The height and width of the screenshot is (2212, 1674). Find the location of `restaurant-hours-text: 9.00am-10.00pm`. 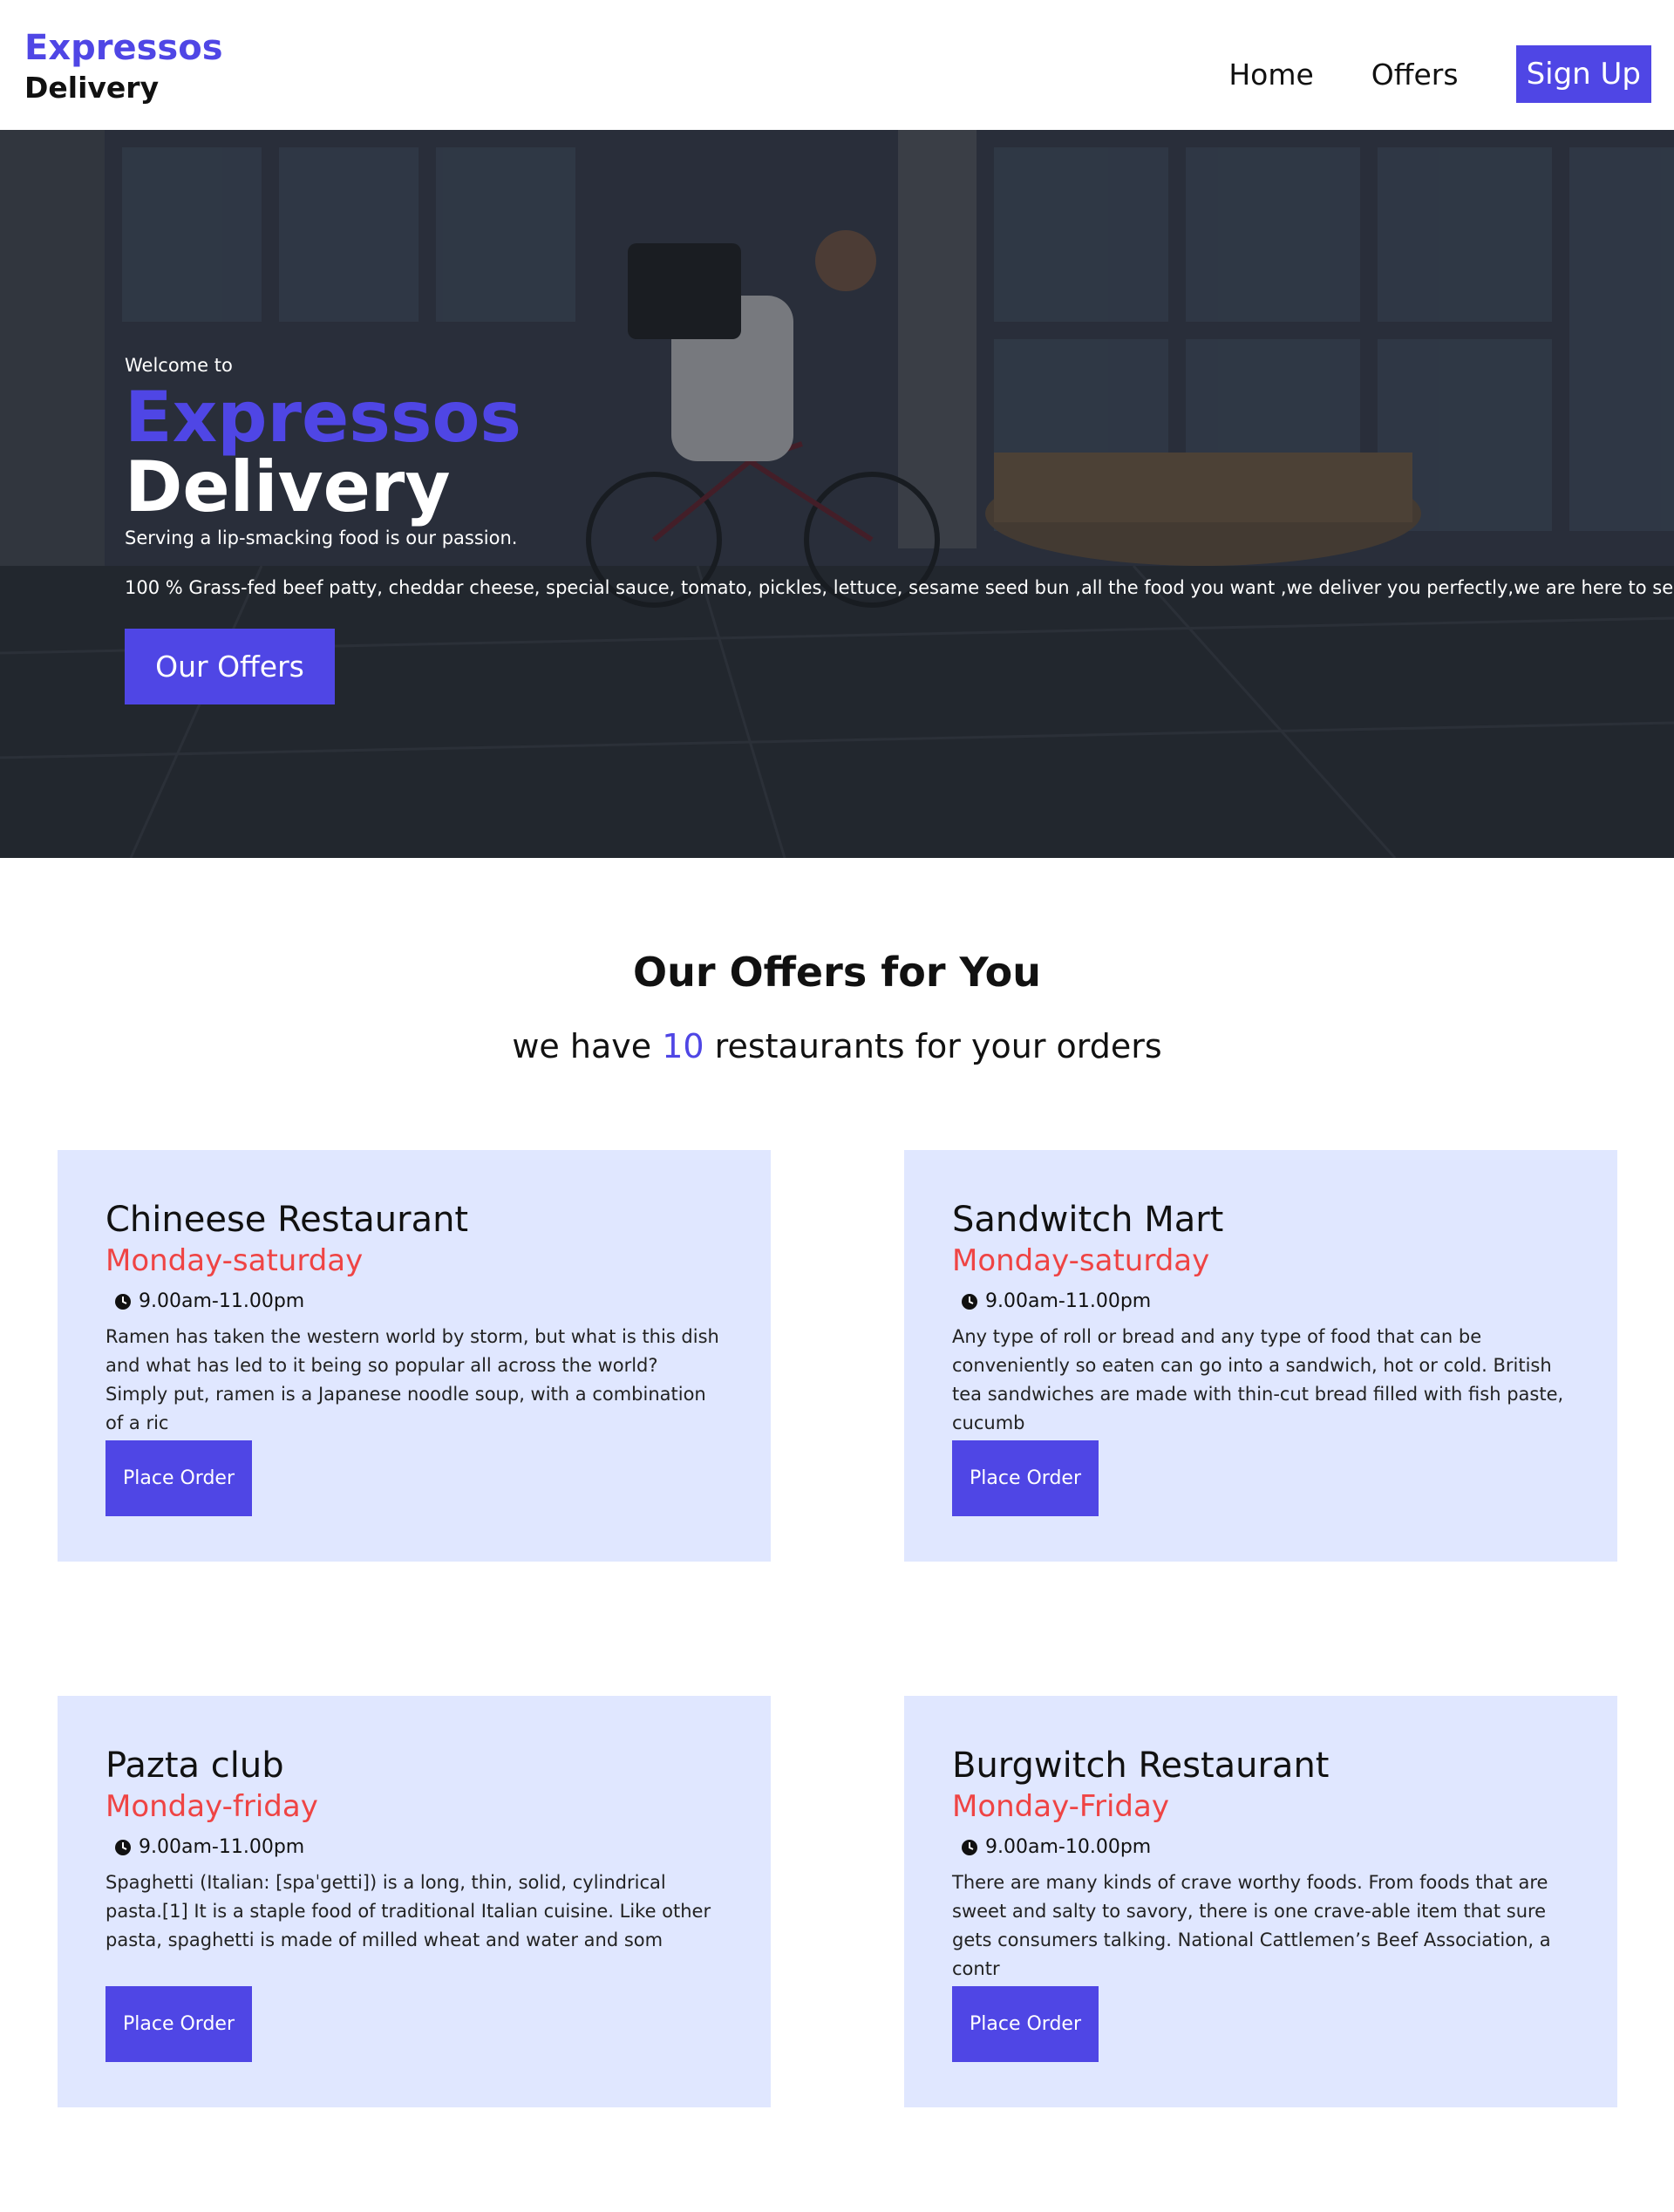

restaurant-hours-text: 9.00am-10.00pm is located at coordinates (1068, 1847).